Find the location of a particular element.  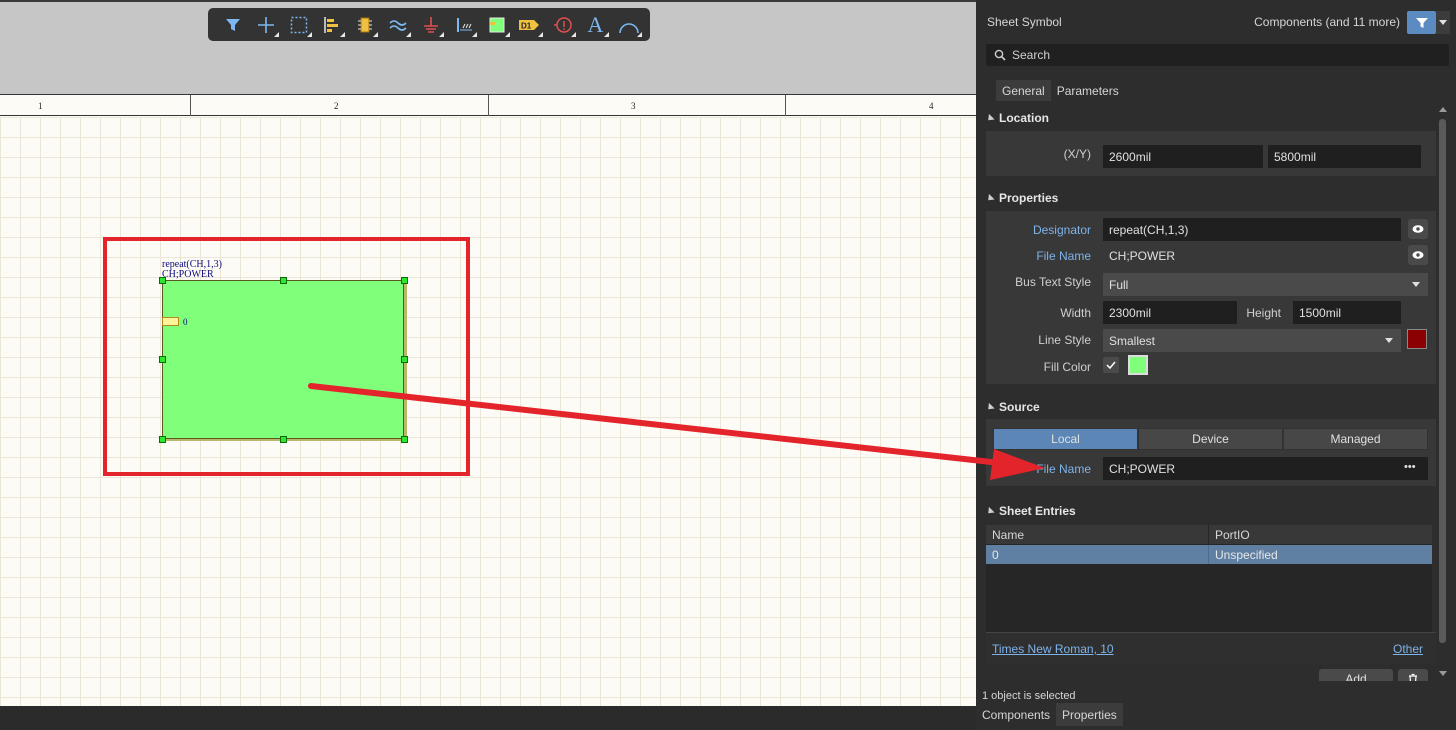

text-icon: A is located at coordinates (595, 25).